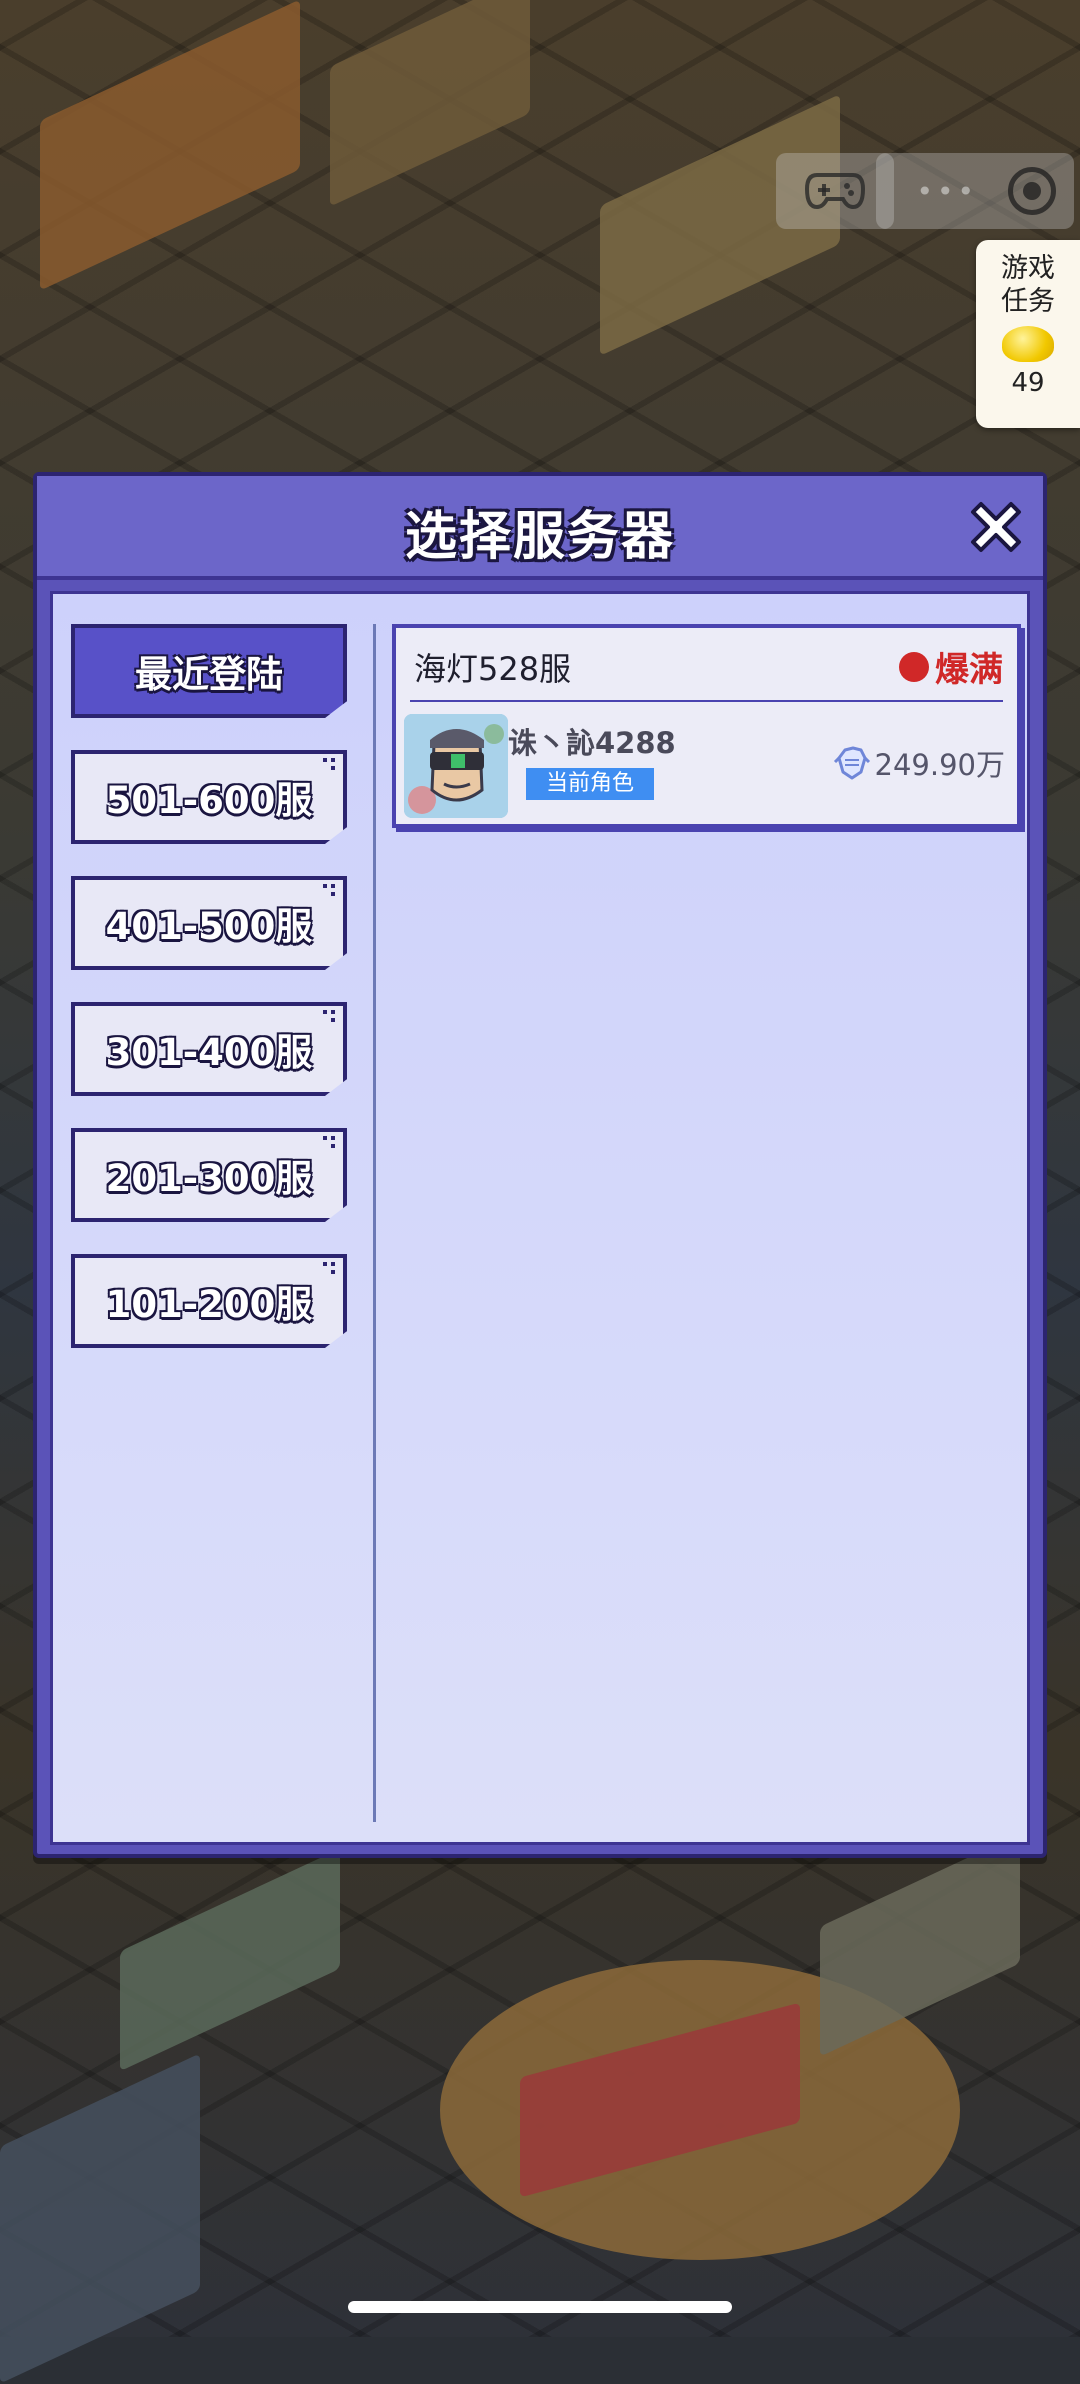 The image size is (1080, 2384). I want to click on dialog-header: 选择服务器, so click(540, 528).